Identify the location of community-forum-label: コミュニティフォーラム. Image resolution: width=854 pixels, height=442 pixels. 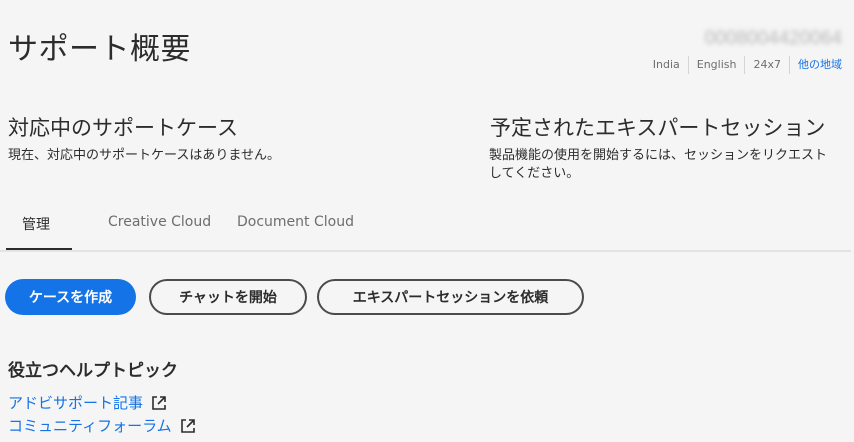
(90, 426).